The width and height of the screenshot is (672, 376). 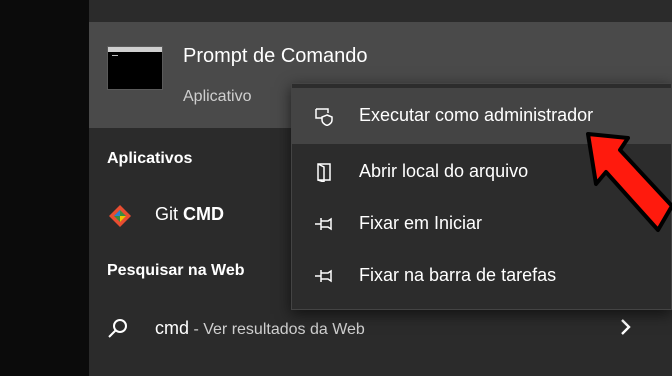 I want to click on chevron-right-icon, so click(x=626, y=327).